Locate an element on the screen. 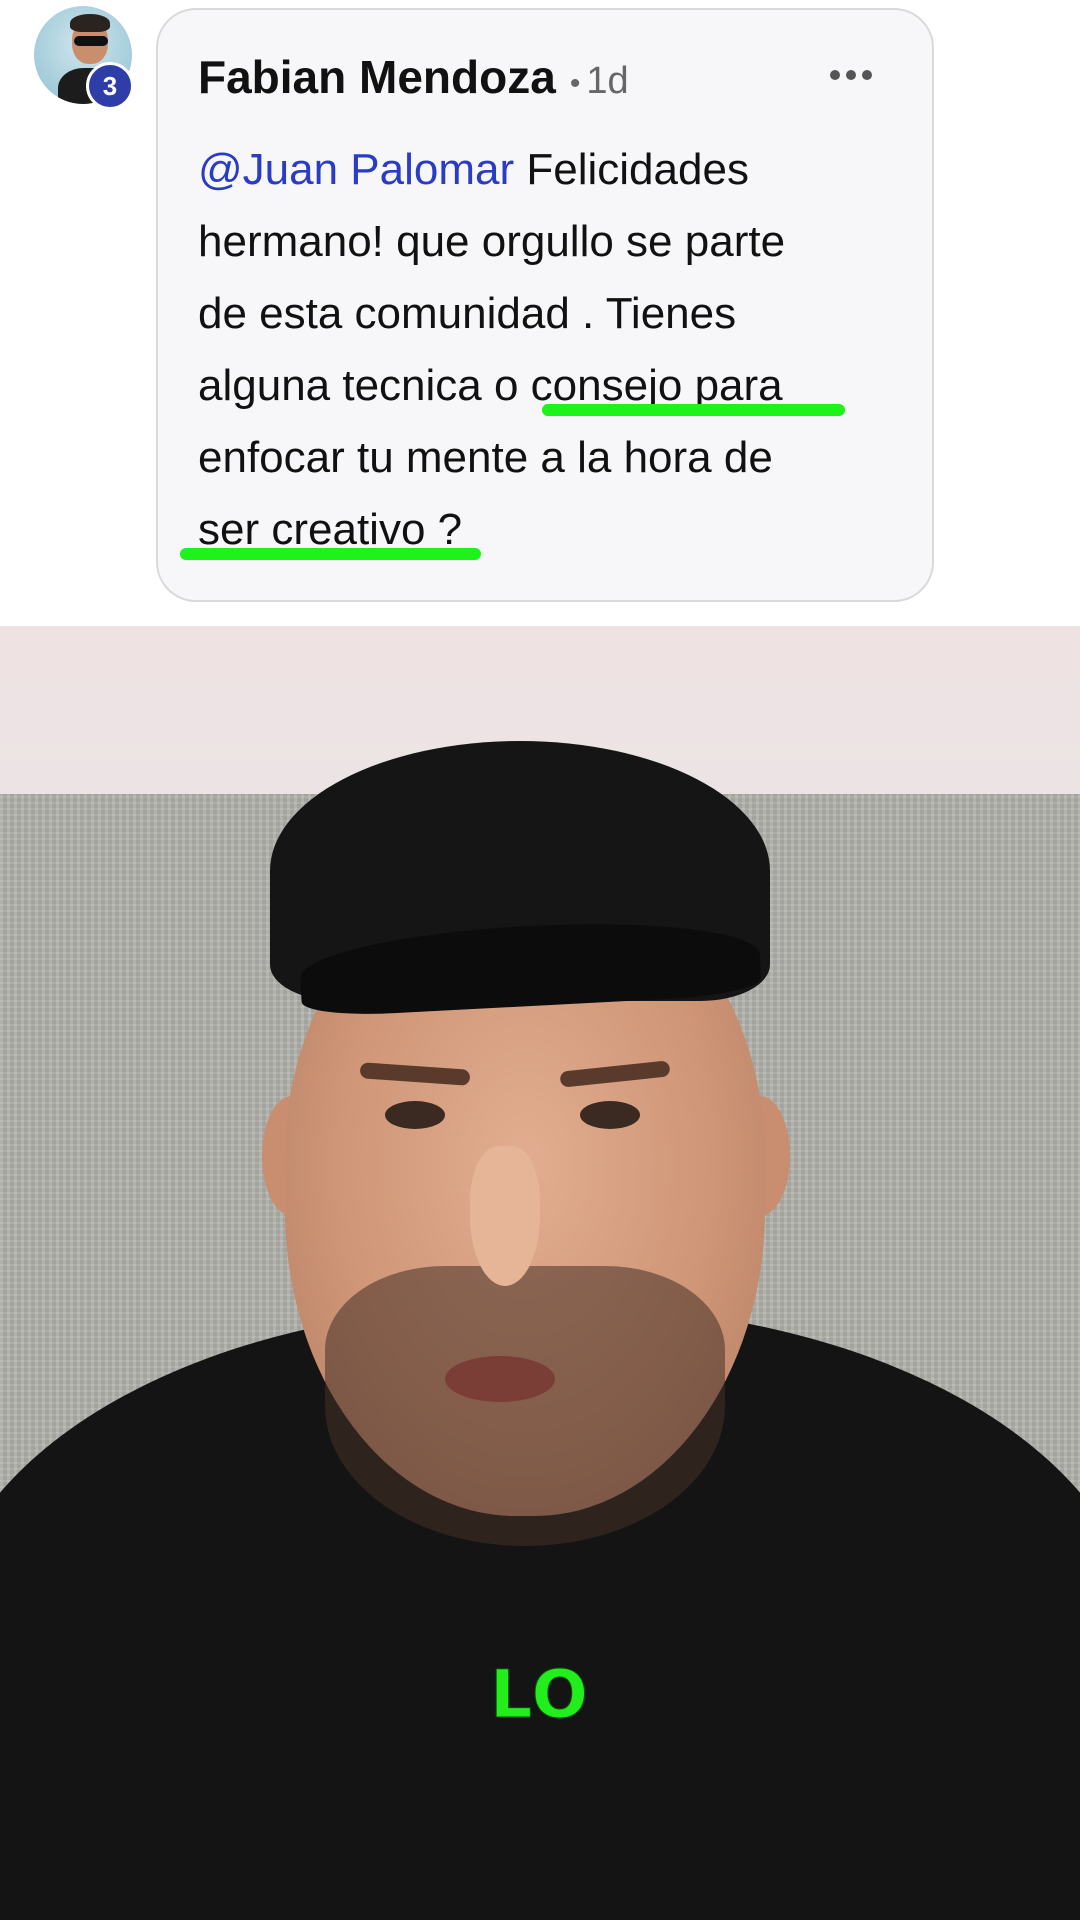 The height and width of the screenshot is (1920, 1080). comment-header: Fabian Mendoza • 1d is located at coordinates (413, 77).